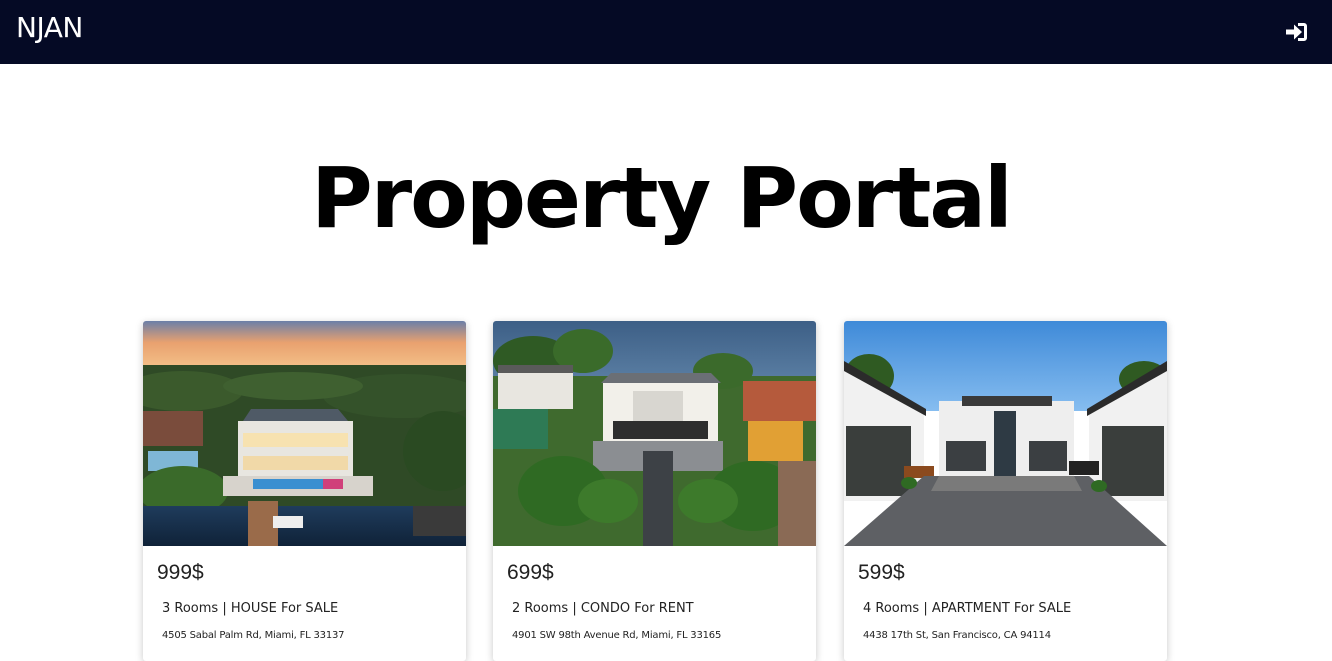 Image resolution: width=1332 pixels, height=661 pixels. Describe the element at coordinates (666, 32) in the screenshot. I see `top-navbar: NJAN` at that location.